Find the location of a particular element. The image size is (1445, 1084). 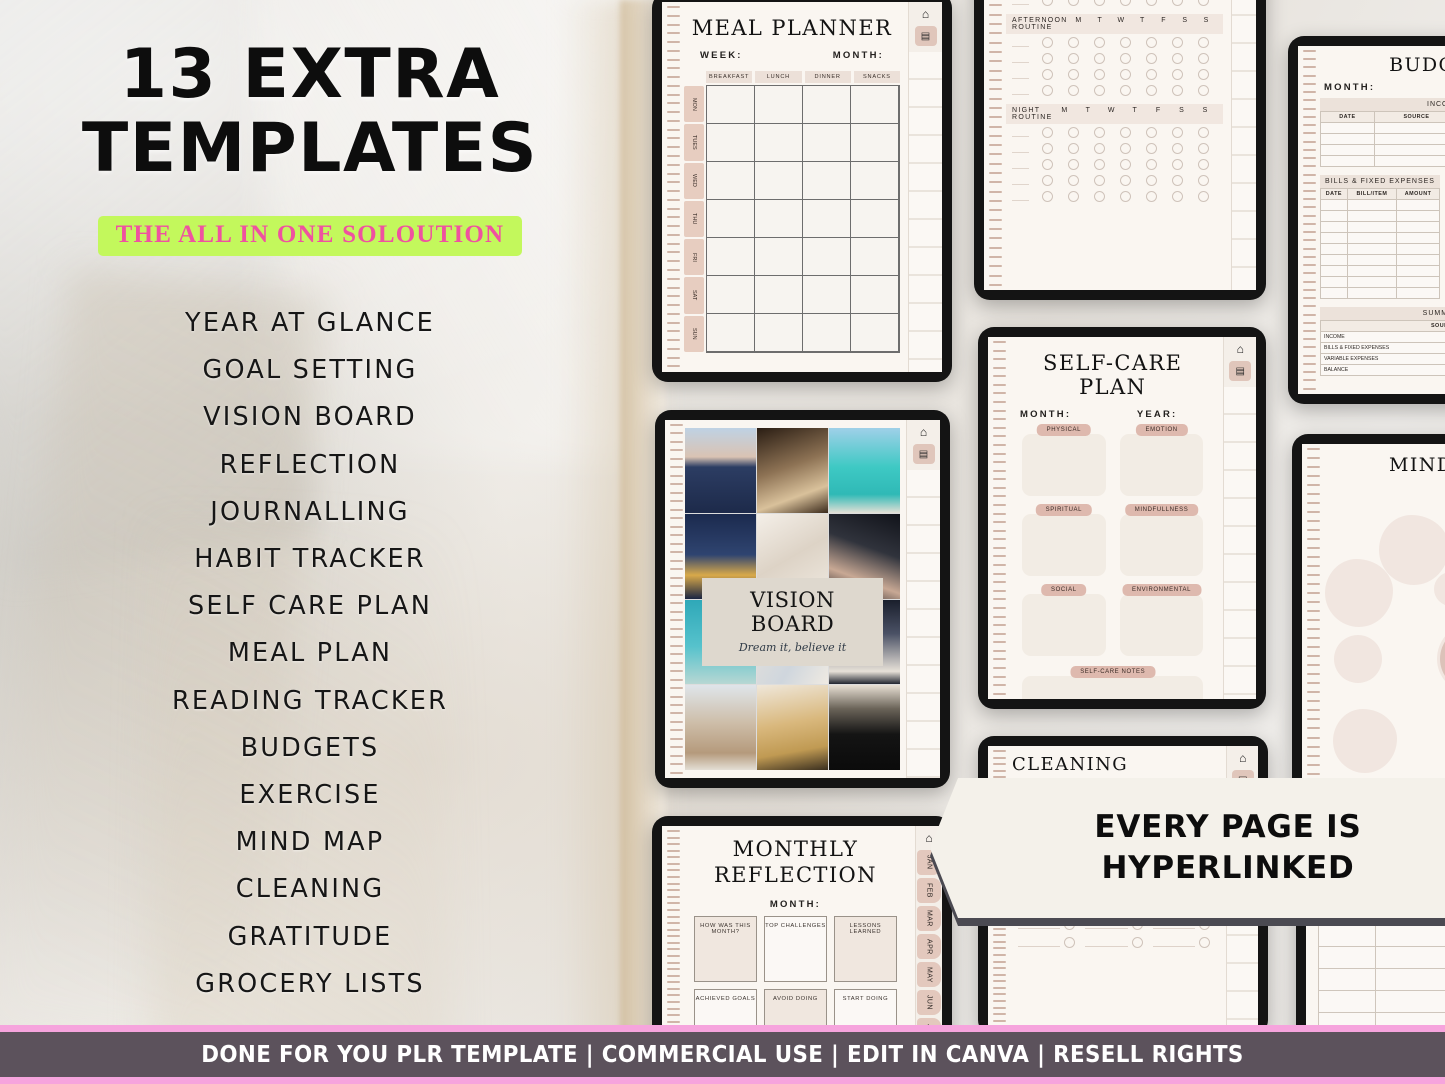

reflection-cell: LESSONS LEARNED is located at coordinates (865, 949).